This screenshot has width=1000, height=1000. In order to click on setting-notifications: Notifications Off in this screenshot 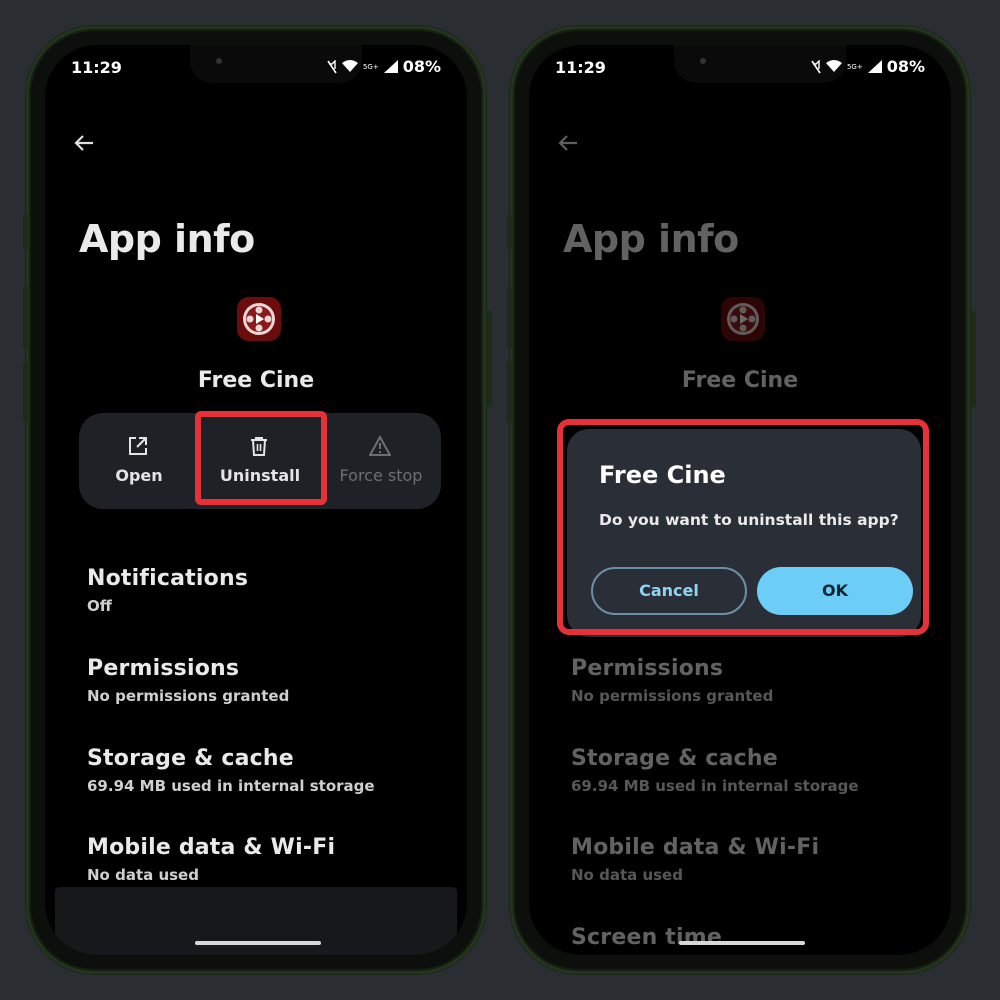, I will do `click(167, 590)`.